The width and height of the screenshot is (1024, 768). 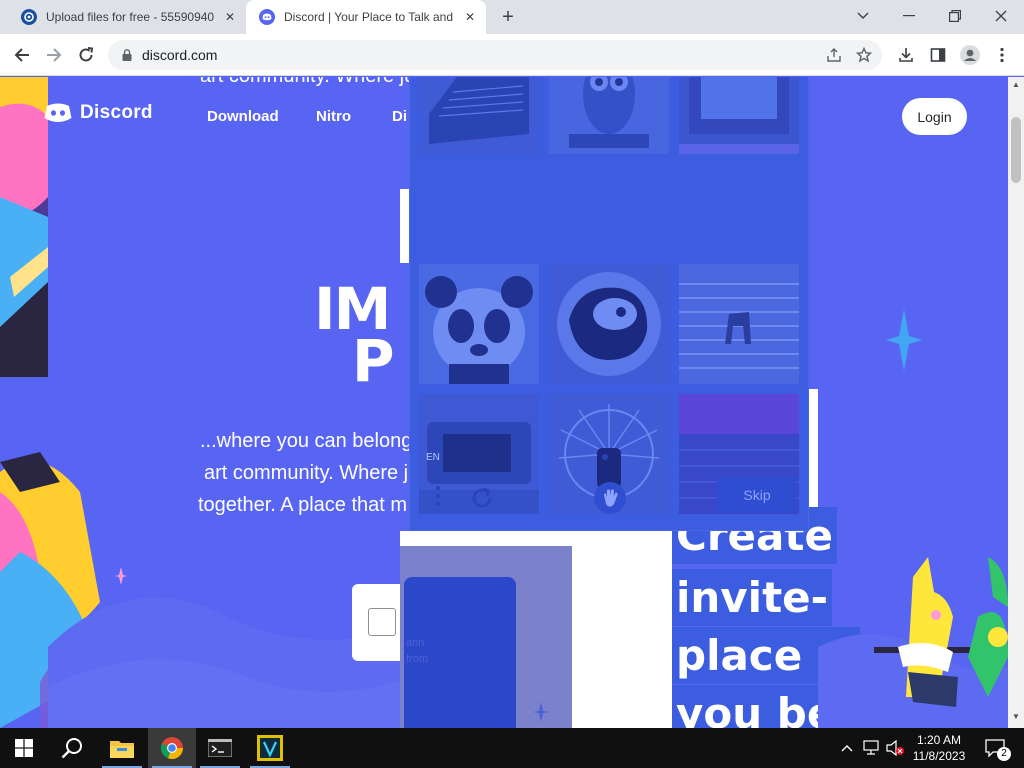 What do you see at coordinates (303, 505) in the screenshot?
I see `hero-description-line3: together. A place that m` at bounding box center [303, 505].